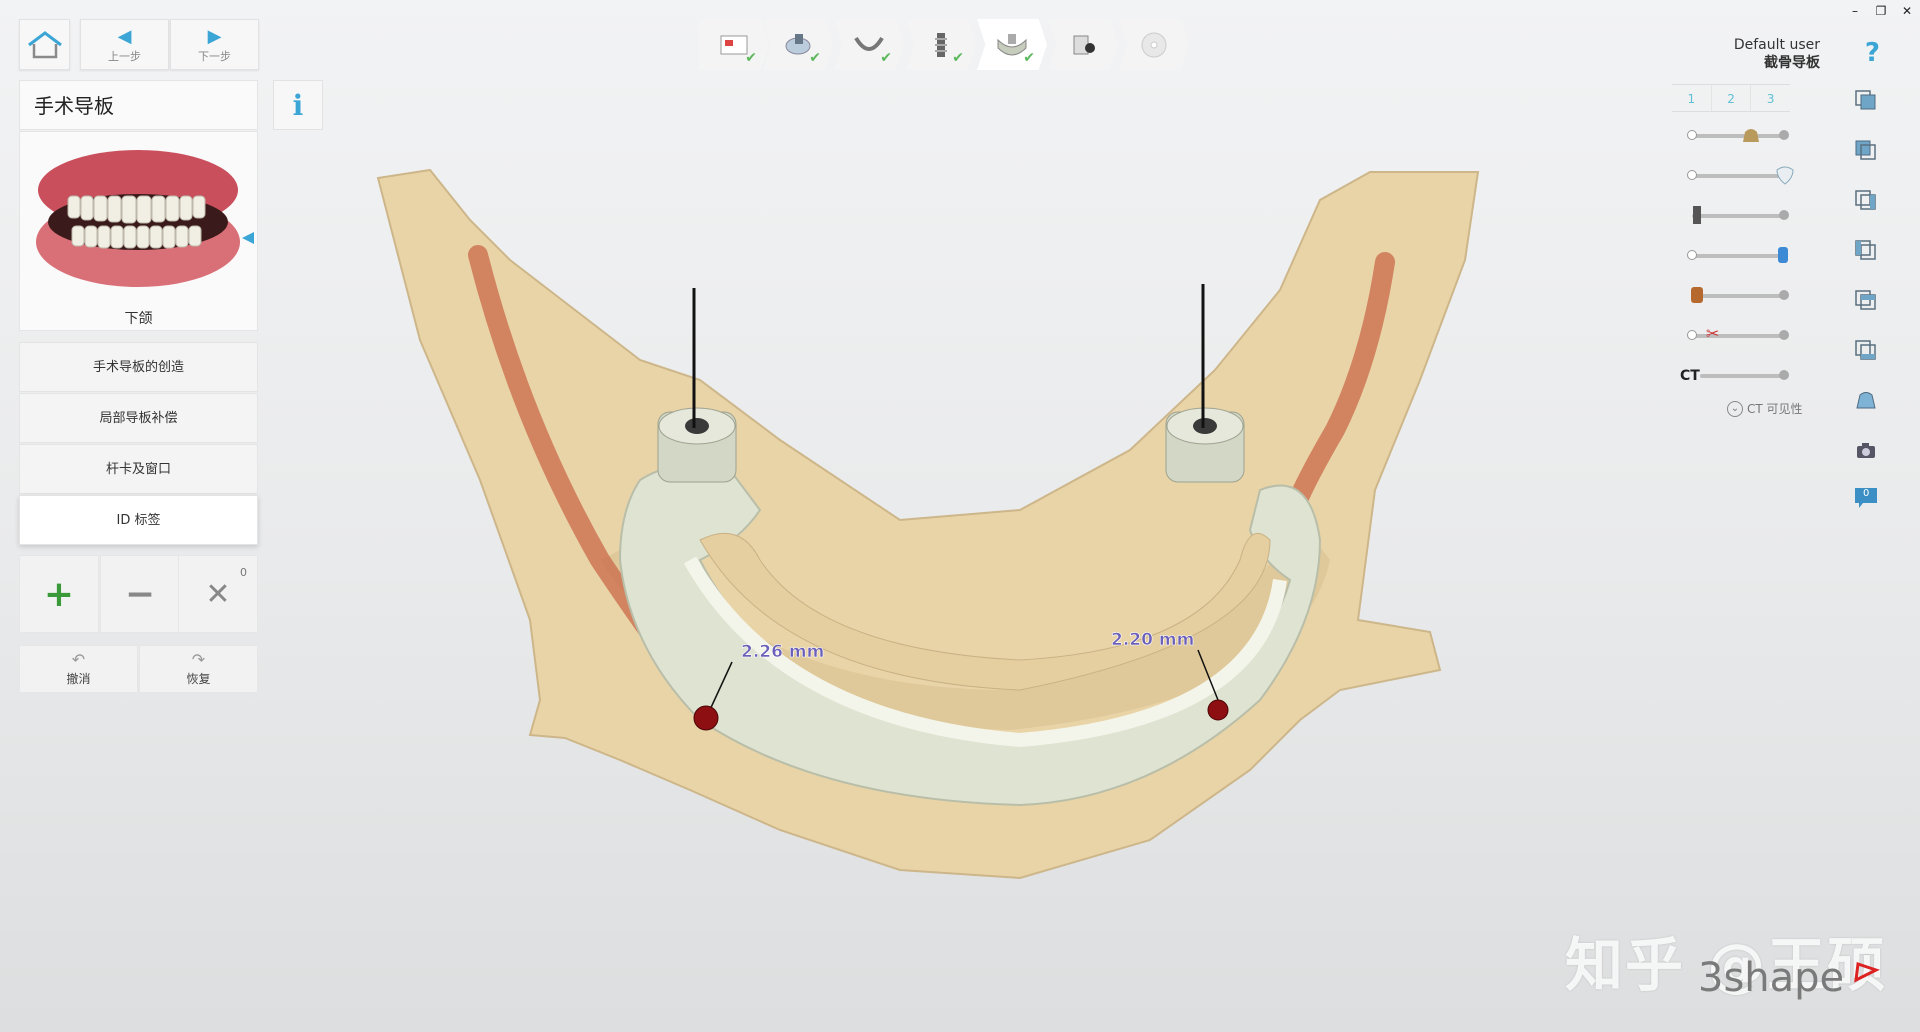  I want to click on restore-button: ❐, so click(1881, 11).